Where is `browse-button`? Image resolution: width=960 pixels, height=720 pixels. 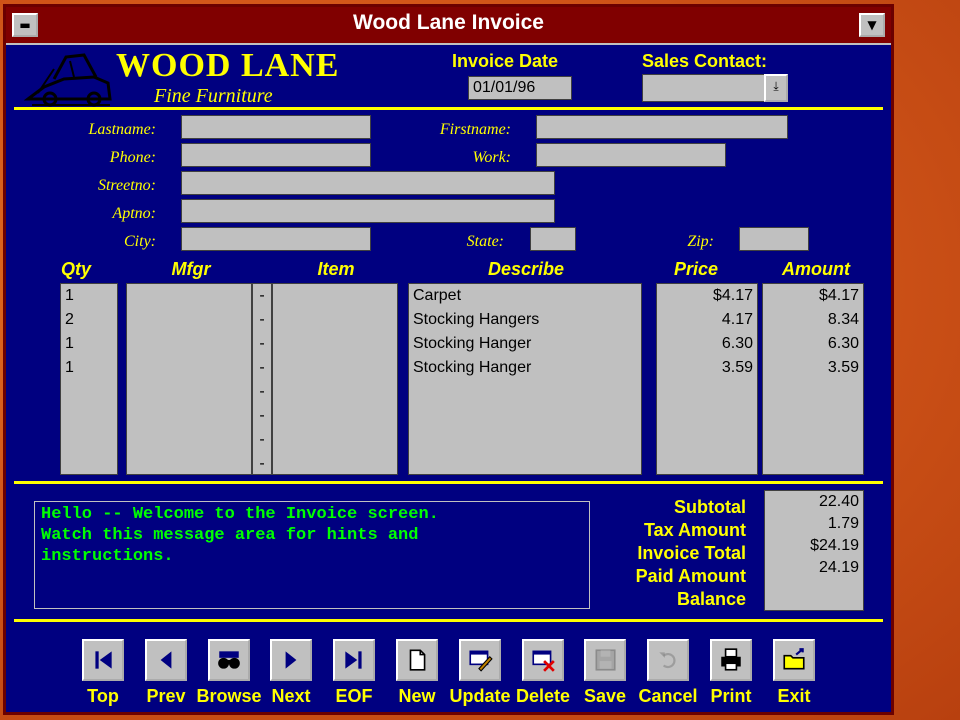
browse-button is located at coordinates (229, 660).